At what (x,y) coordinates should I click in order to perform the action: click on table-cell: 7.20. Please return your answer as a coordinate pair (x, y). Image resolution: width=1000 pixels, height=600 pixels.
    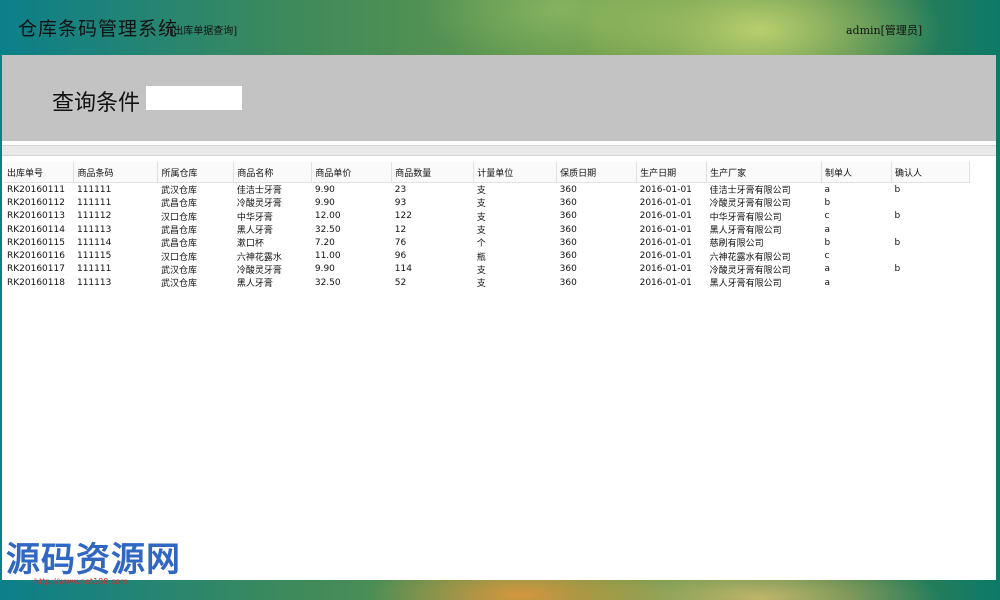
    Looking at the image, I should click on (324, 242).